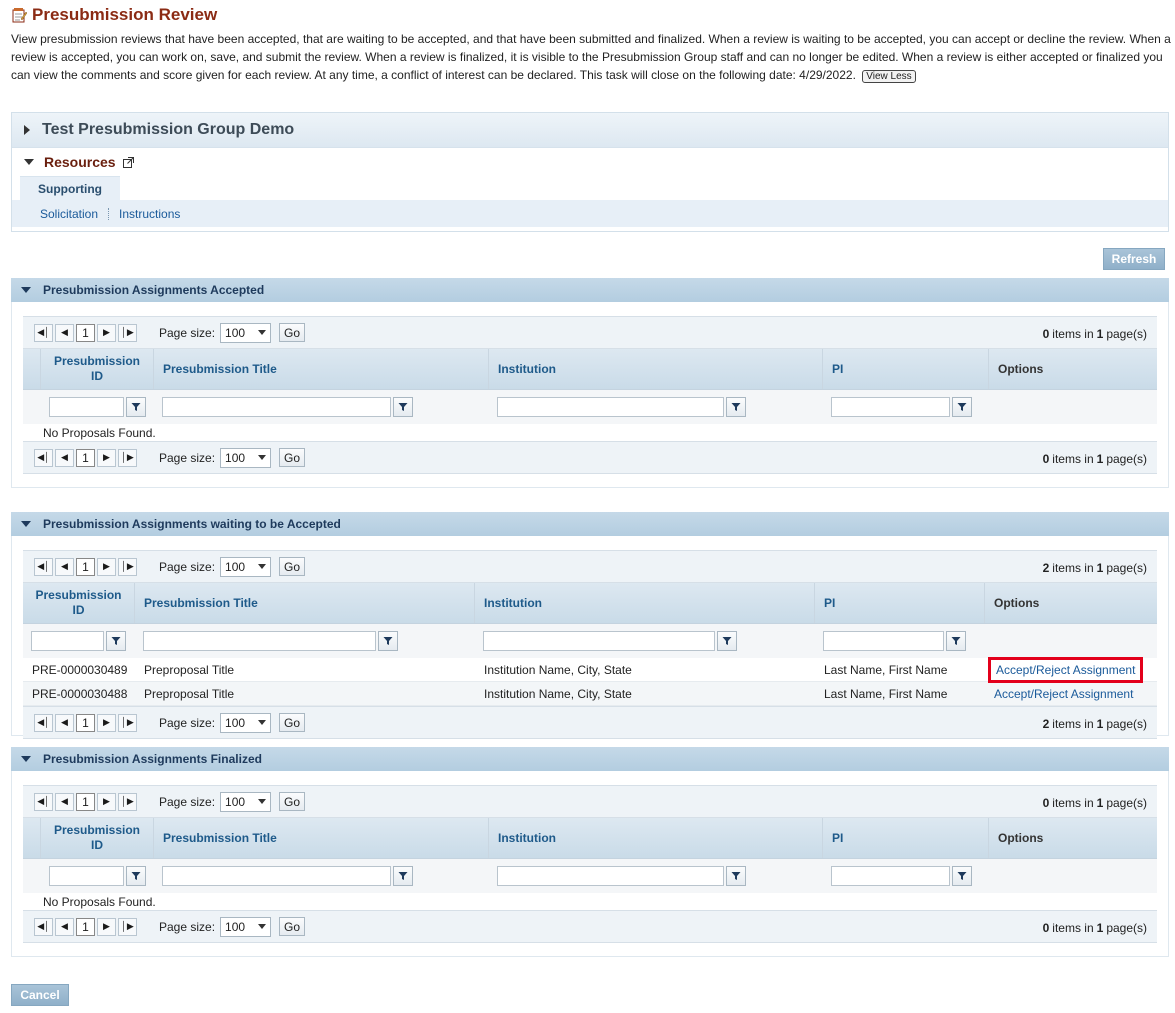 This screenshot has height=1013, width=1175. What do you see at coordinates (70, 188) in the screenshot?
I see `tab-supporting: Supporting` at bounding box center [70, 188].